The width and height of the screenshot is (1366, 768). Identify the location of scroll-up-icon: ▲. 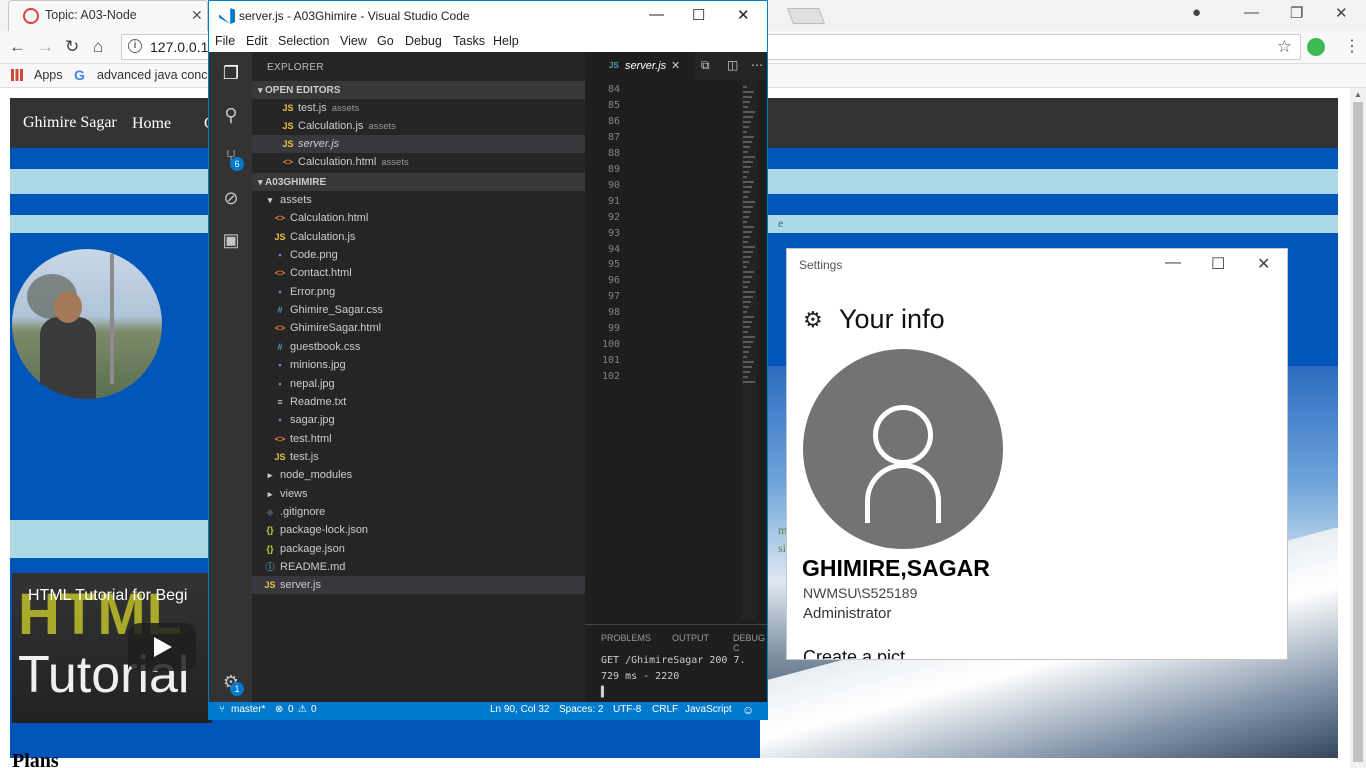
(1358, 94).